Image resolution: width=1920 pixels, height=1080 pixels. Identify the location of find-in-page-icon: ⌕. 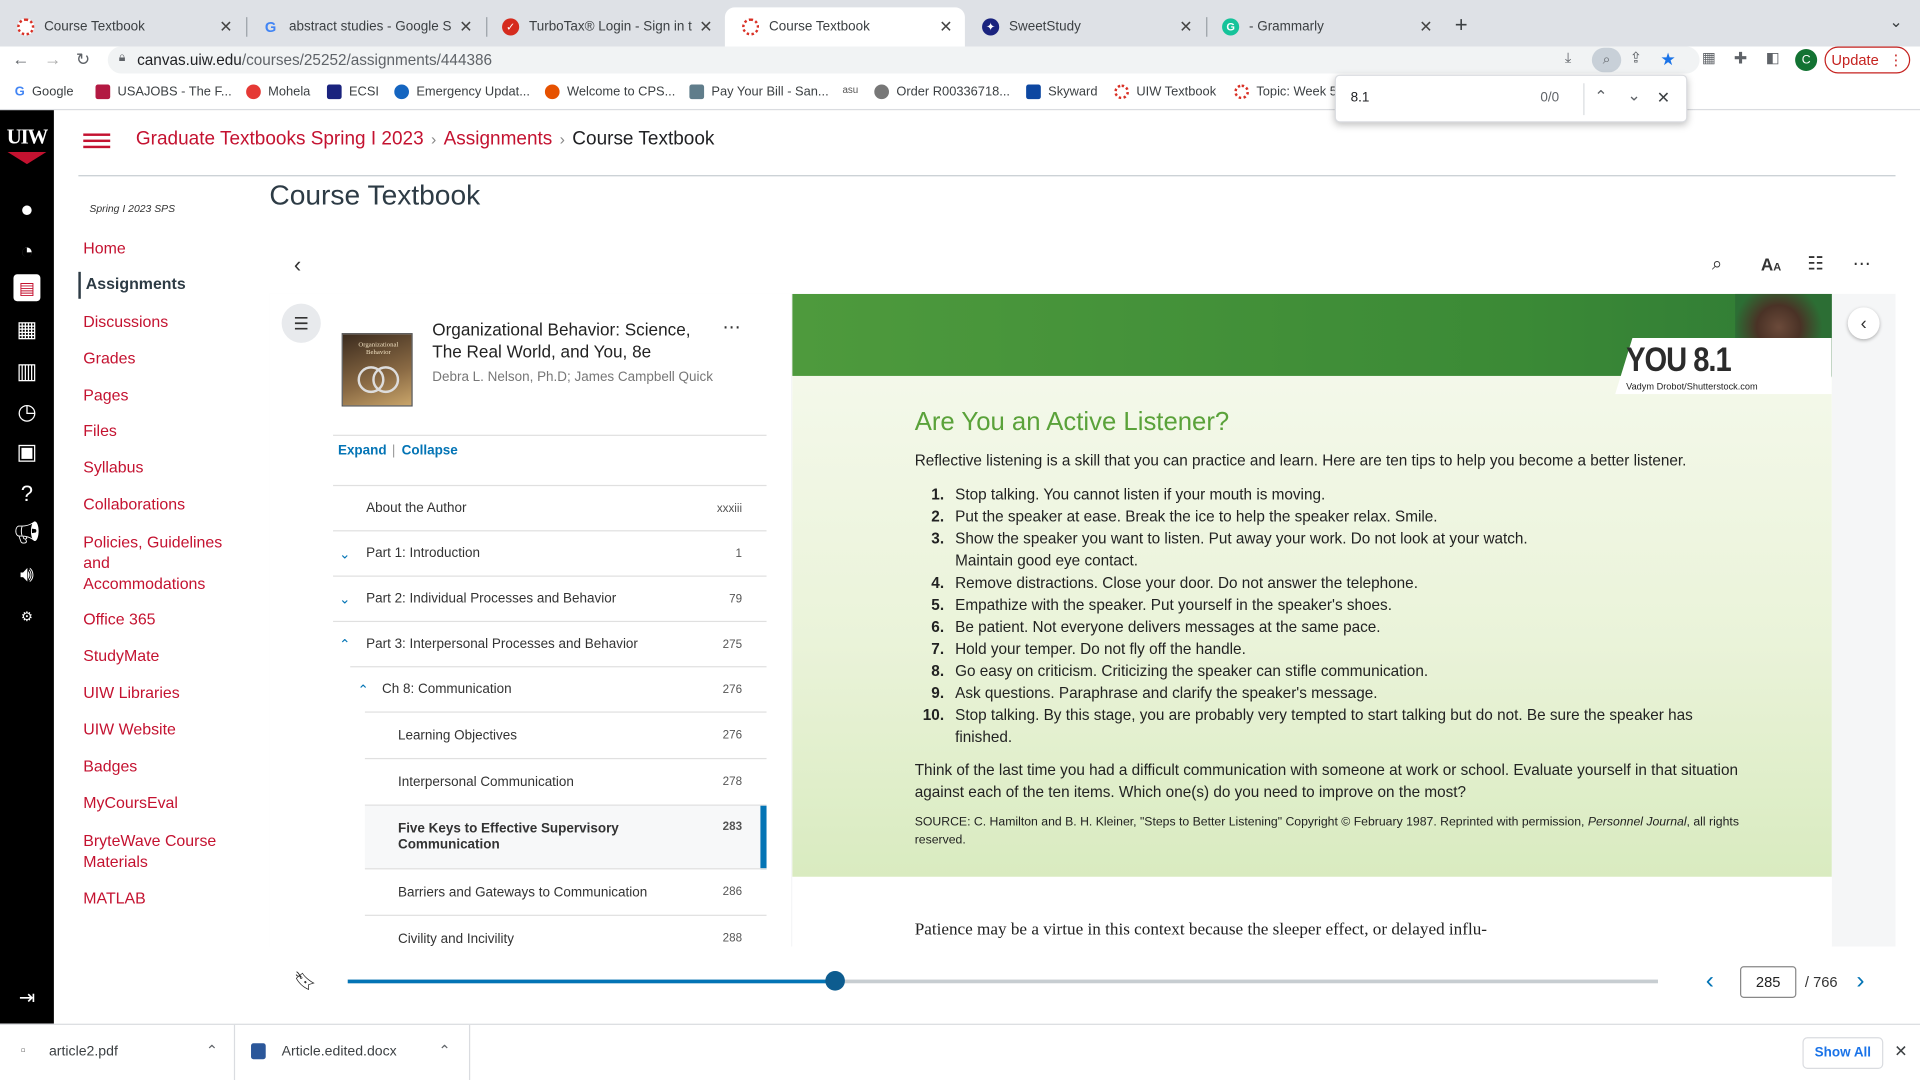
(1606, 60).